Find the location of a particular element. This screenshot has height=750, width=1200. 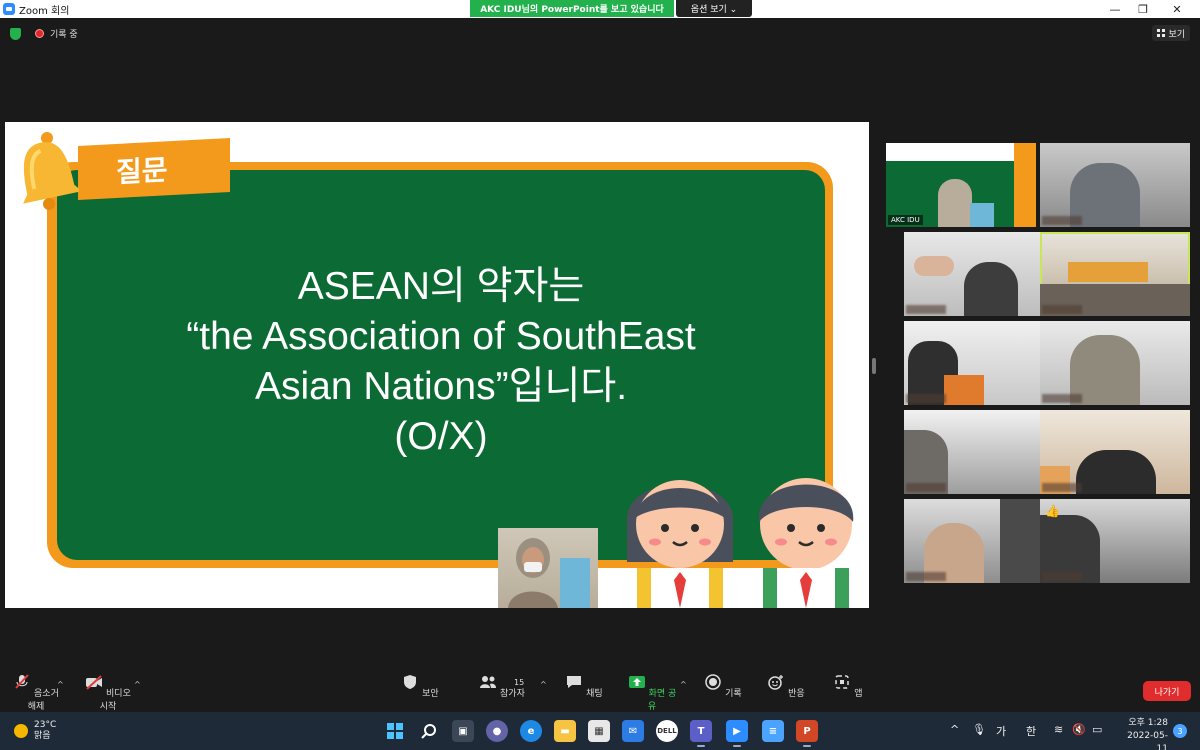

weather-condition: 맑음 is located at coordinates (42, 736).